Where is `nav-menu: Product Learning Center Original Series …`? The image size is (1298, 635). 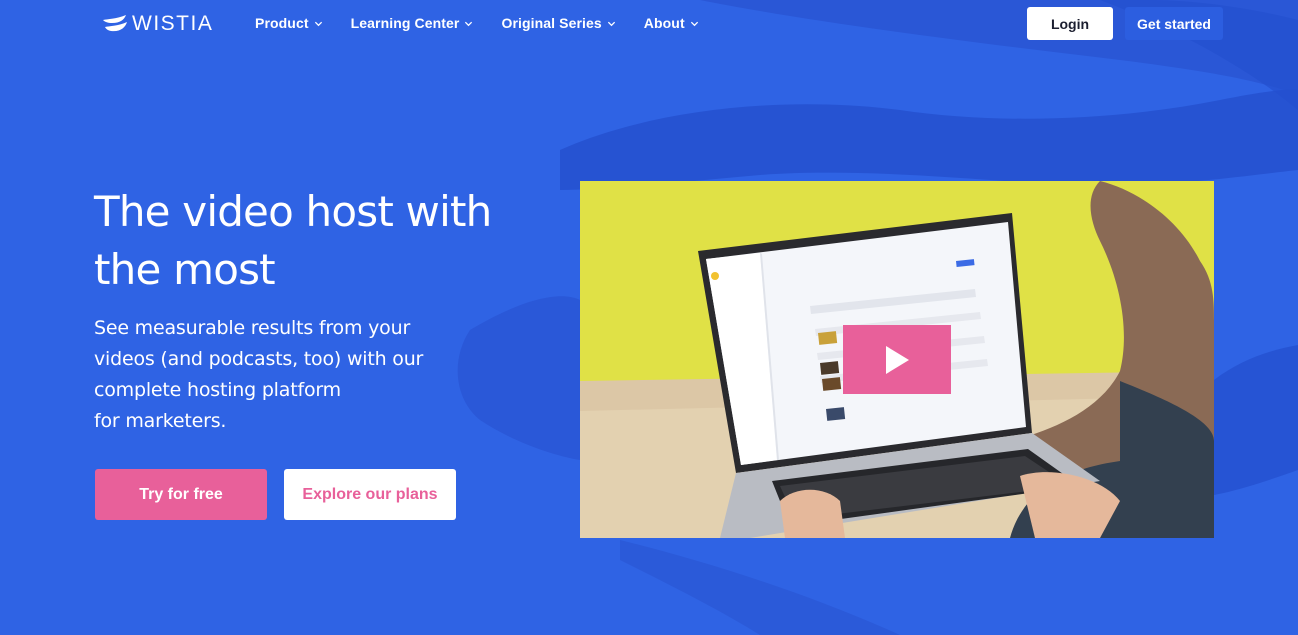 nav-menu: Product Learning Center Original Series … is located at coordinates (491, 23).